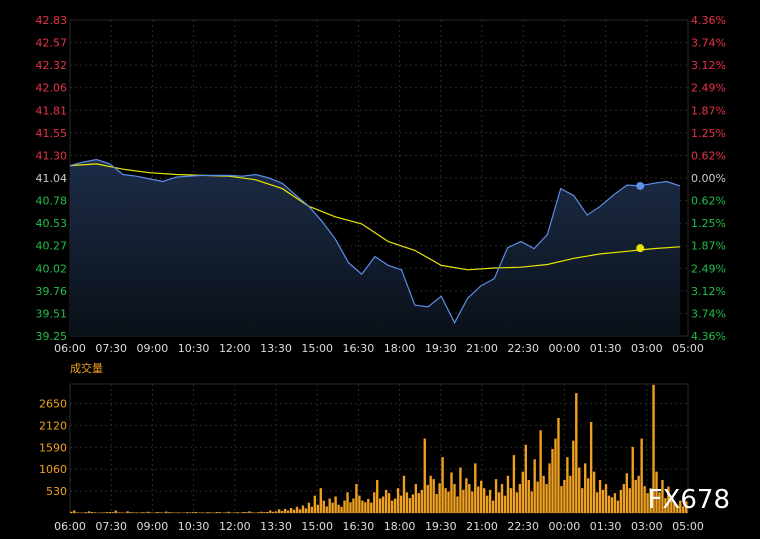  I want to click on watermark: FX678, so click(689, 500).